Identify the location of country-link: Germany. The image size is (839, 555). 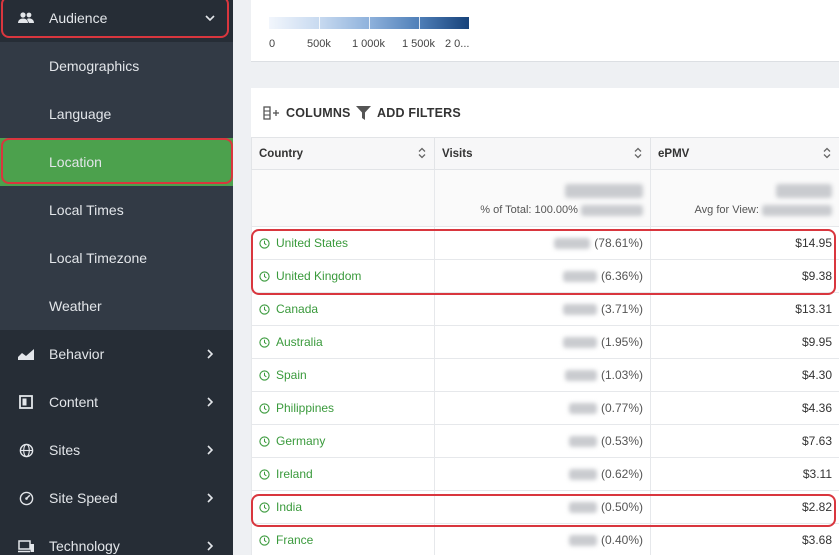
(300, 441).